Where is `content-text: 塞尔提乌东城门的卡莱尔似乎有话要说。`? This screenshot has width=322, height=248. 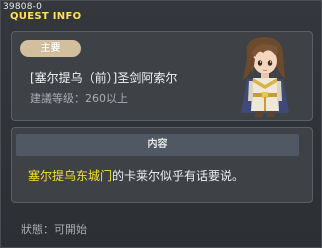
content-text: 塞尔提乌东城门的卡莱尔似乎有话要说。 is located at coordinates (136, 175).